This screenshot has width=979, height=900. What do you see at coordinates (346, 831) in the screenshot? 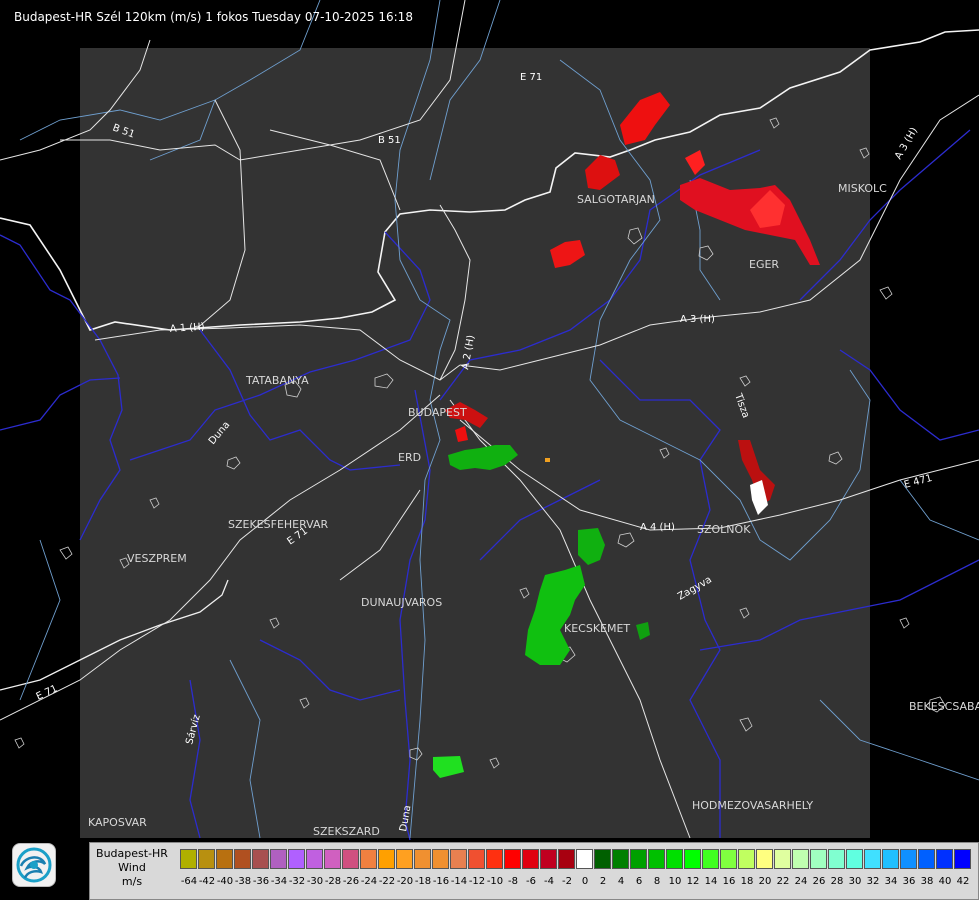
I see `city-label-szekszard: SZEKSZARD` at bounding box center [346, 831].